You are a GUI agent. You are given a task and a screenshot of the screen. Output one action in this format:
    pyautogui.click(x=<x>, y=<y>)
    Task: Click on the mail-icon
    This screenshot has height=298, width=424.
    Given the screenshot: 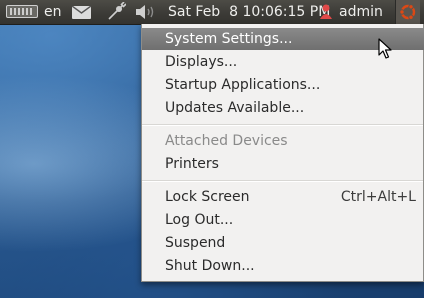 What is the action you would take?
    pyautogui.click(x=81, y=12)
    